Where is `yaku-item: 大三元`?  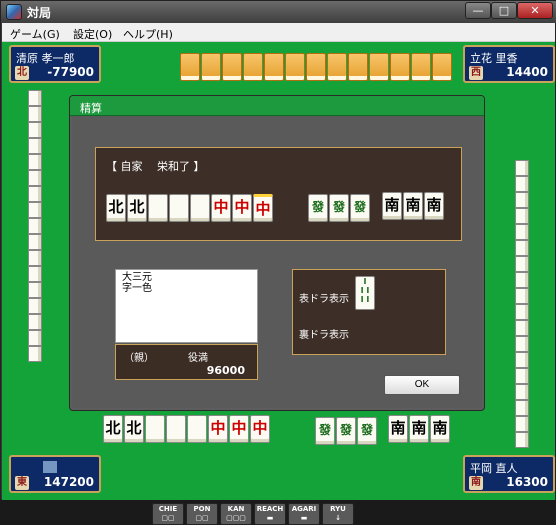
yaku-item: 大三元 is located at coordinates (137, 277).